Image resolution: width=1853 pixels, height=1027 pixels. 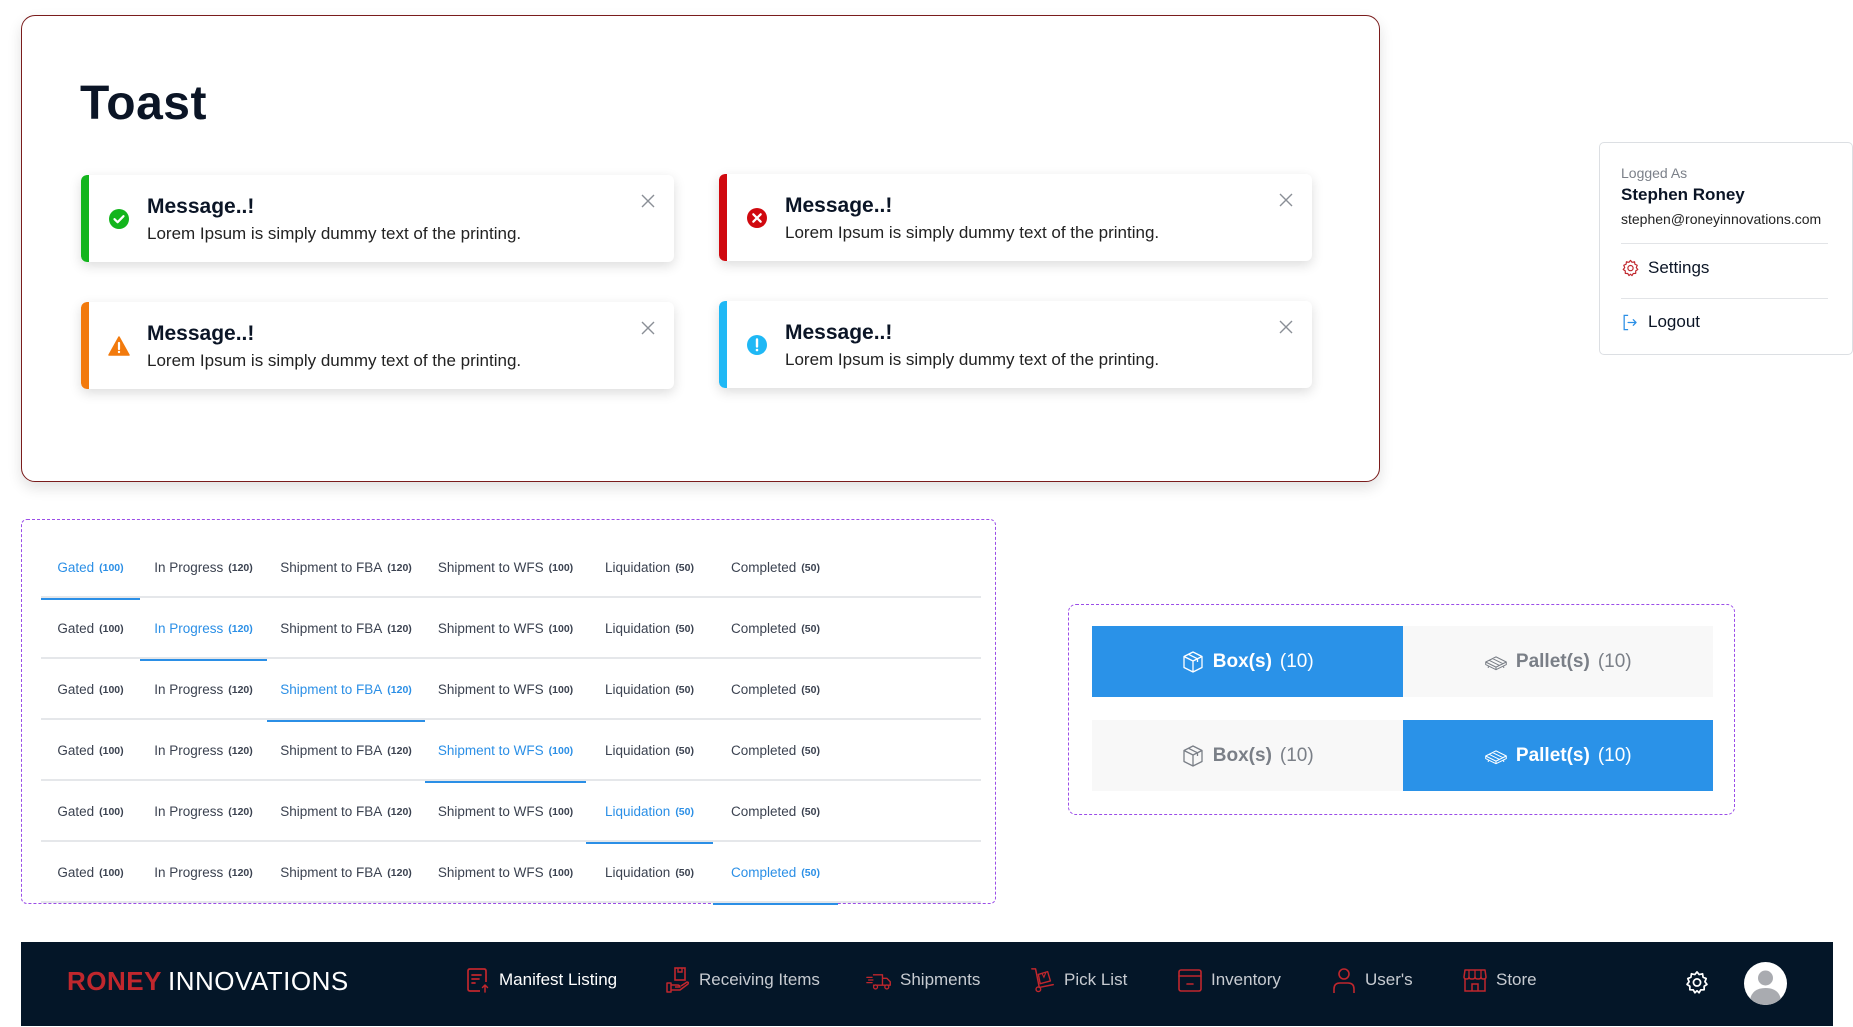 What do you see at coordinates (189, 567) in the screenshot?
I see `tab-label: In Progress` at bounding box center [189, 567].